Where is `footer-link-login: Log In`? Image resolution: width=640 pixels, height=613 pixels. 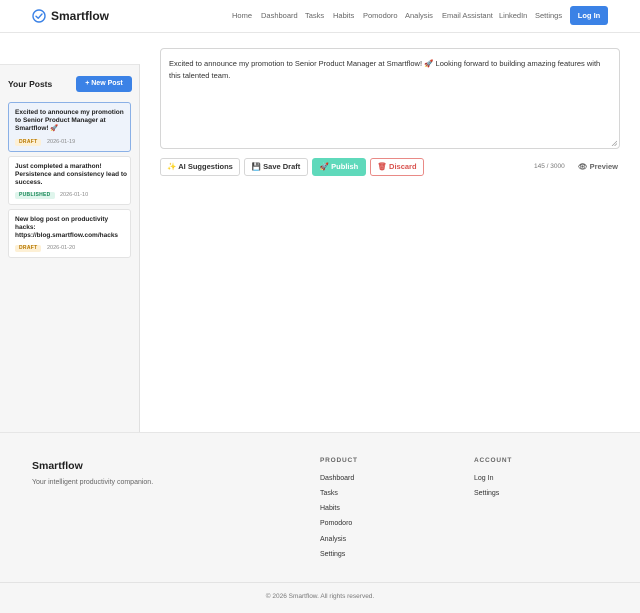
footer-link-login: Log In is located at coordinates (483, 478).